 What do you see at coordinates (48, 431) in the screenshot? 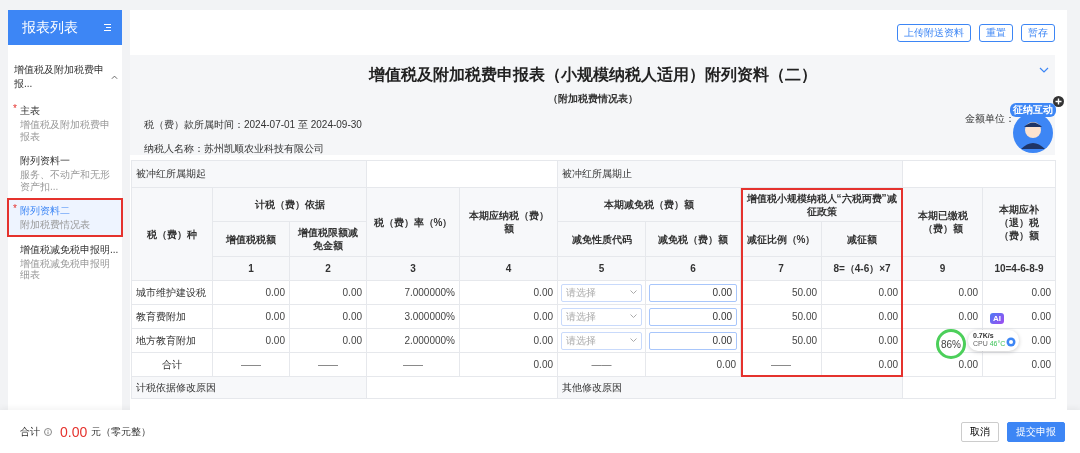
I see `info-icon` at bounding box center [48, 431].